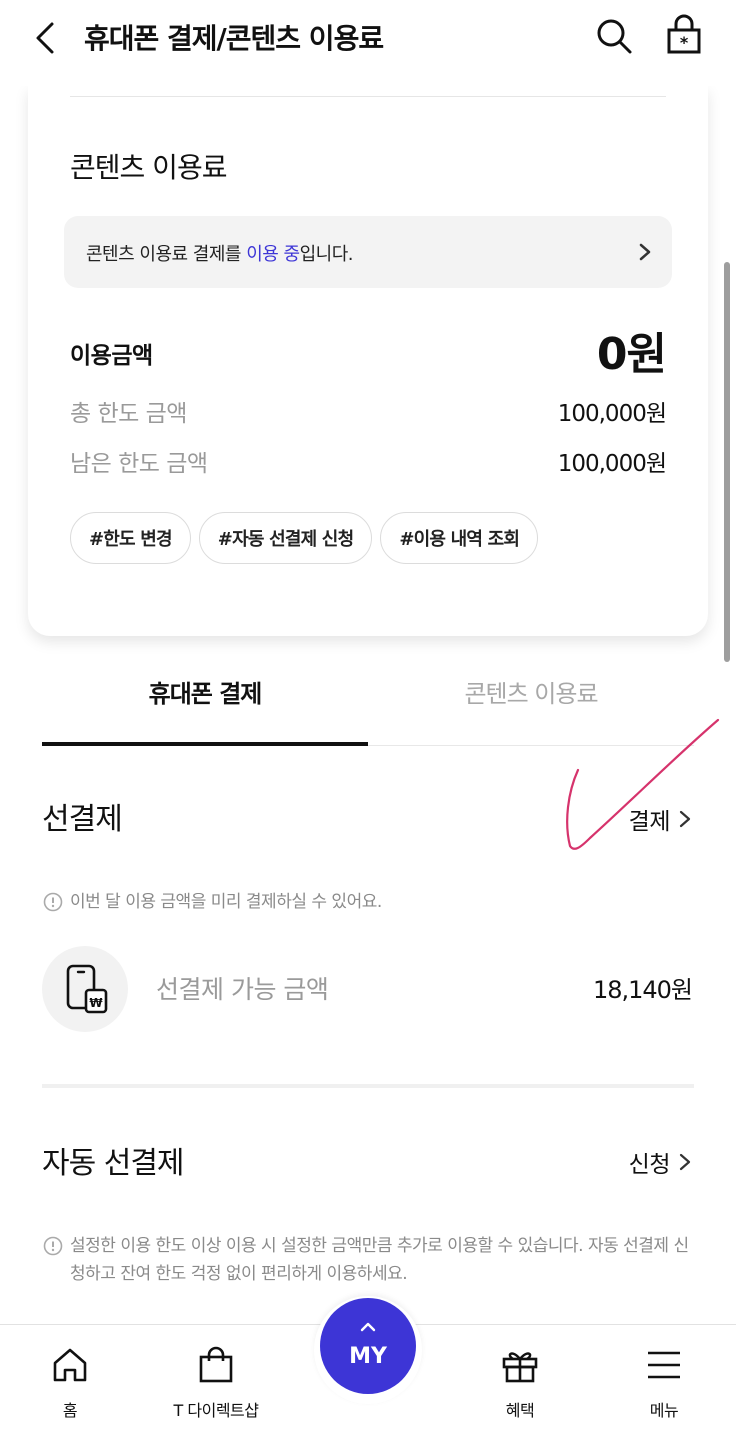 The height and width of the screenshot is (1440, 736). I want to click on nav-my-button: MY, so click(368, 1346).